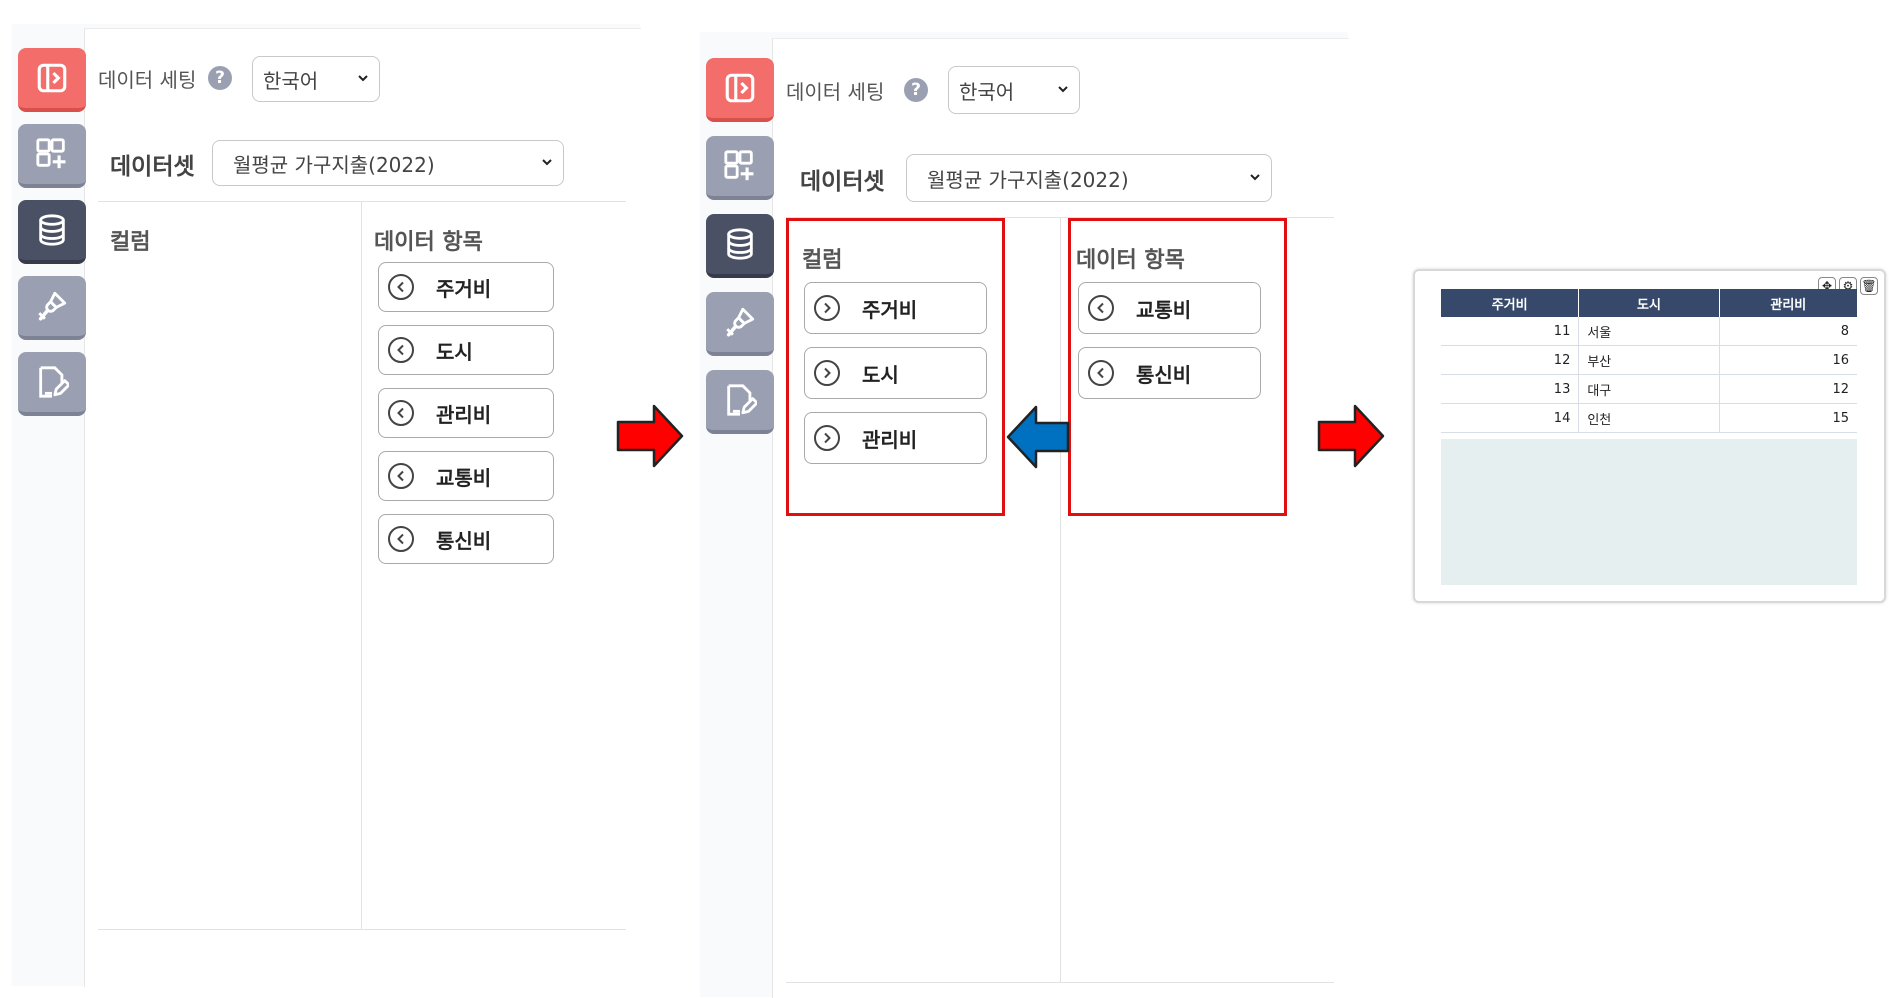  Describe the element at coordinates (890, 309) in the screenshot. I see `column-item-label: 주거비` at that location.